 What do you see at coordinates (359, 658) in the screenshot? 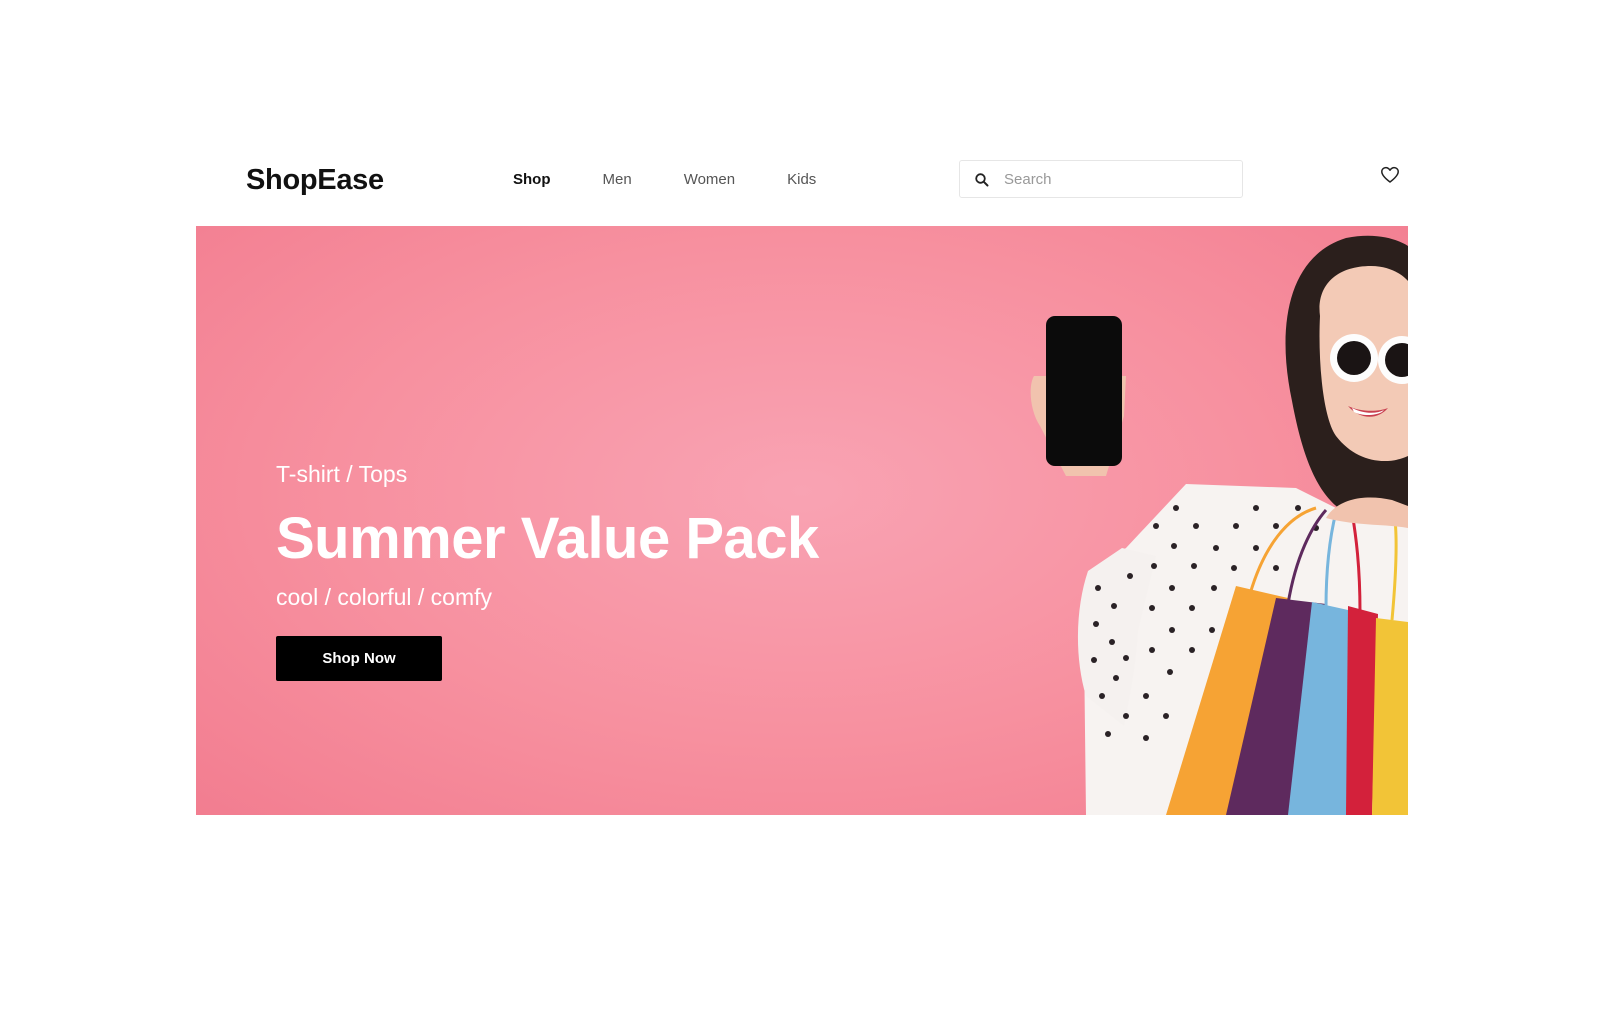
I see `shop-now-button: Shop Now` at bounding box center [359, 658].